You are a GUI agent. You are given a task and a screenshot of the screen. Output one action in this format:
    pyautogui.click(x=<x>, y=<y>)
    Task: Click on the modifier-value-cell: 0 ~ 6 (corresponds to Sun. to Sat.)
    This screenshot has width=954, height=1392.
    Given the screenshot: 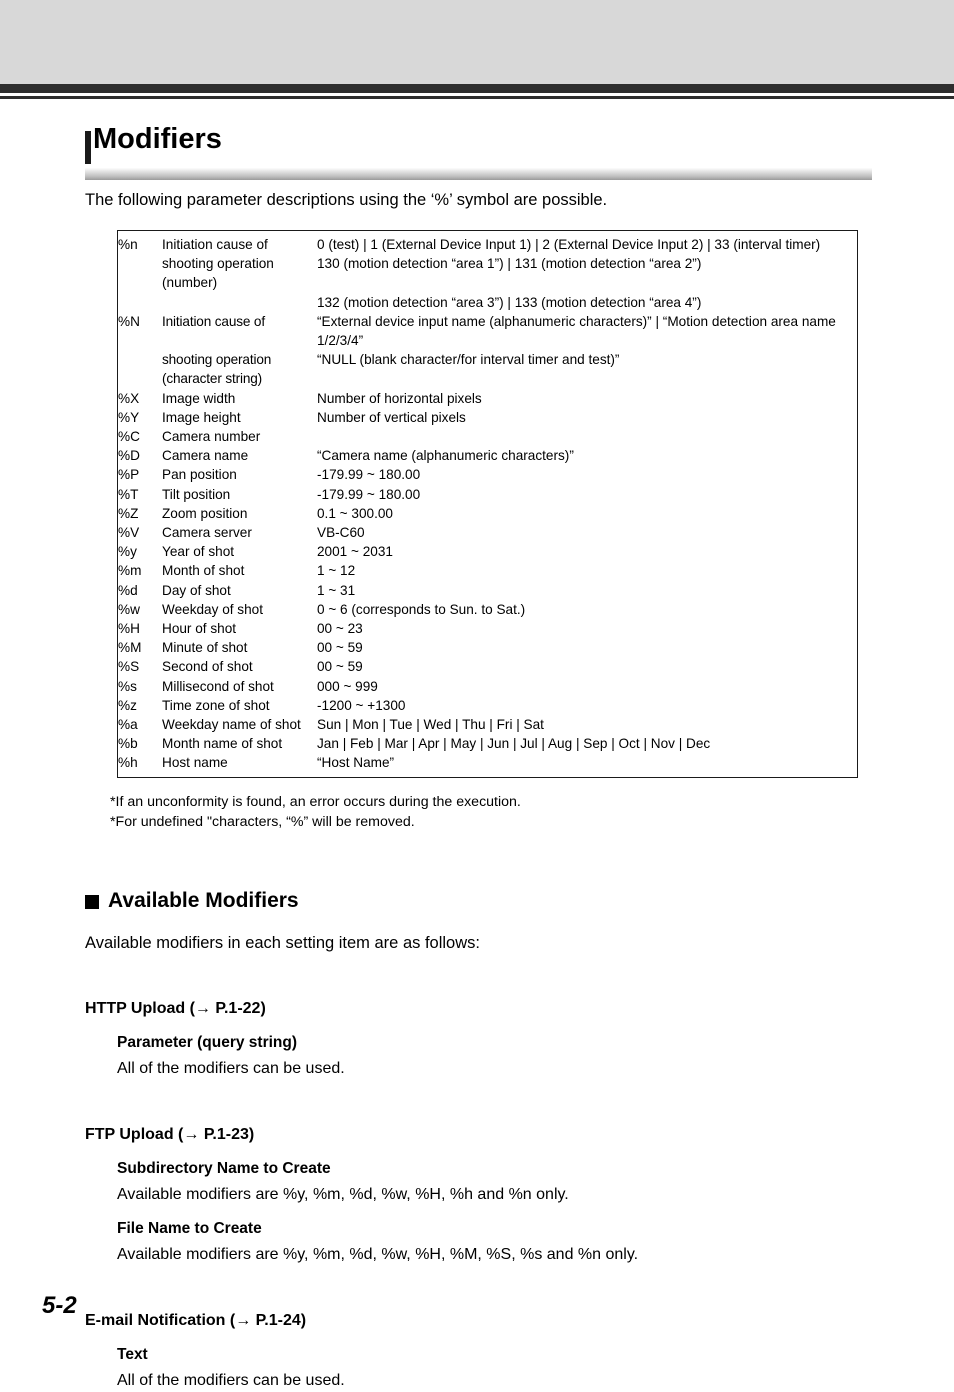 What is the action you would take?
    pyautogui.click(x=421, y=609)
    